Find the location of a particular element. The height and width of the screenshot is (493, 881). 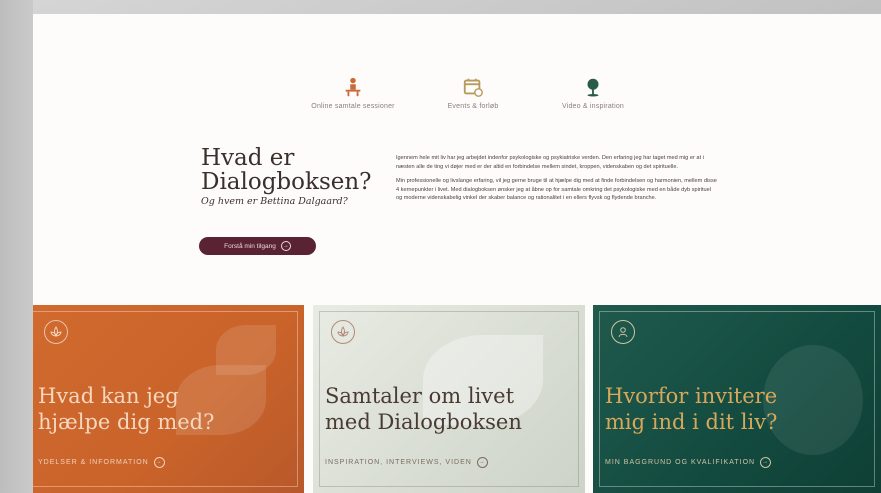

card-title-line1: Hvad kan jeg is located at coordinates (108, 396).